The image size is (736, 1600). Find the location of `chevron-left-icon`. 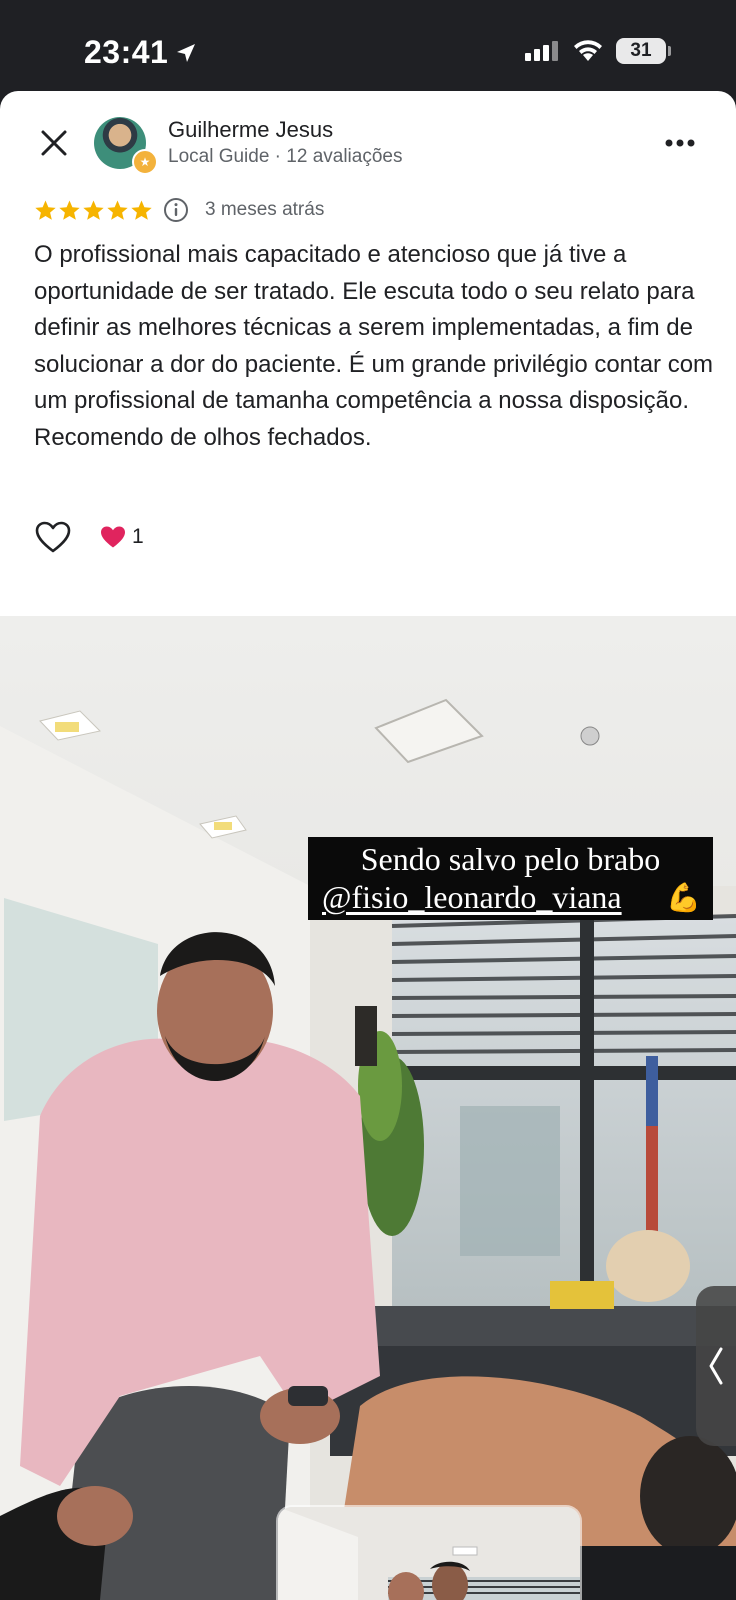

chevron-left-icon is located at coordinates (716, 1366).